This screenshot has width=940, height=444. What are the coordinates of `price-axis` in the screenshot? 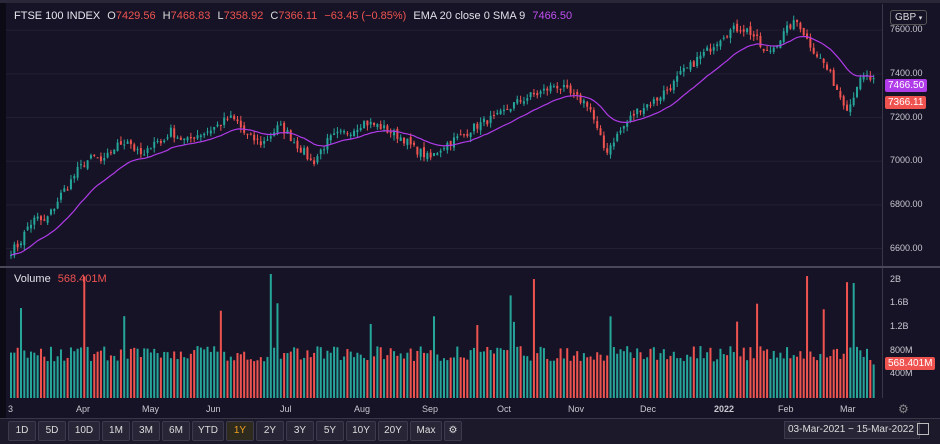 It's located at (907, 135).